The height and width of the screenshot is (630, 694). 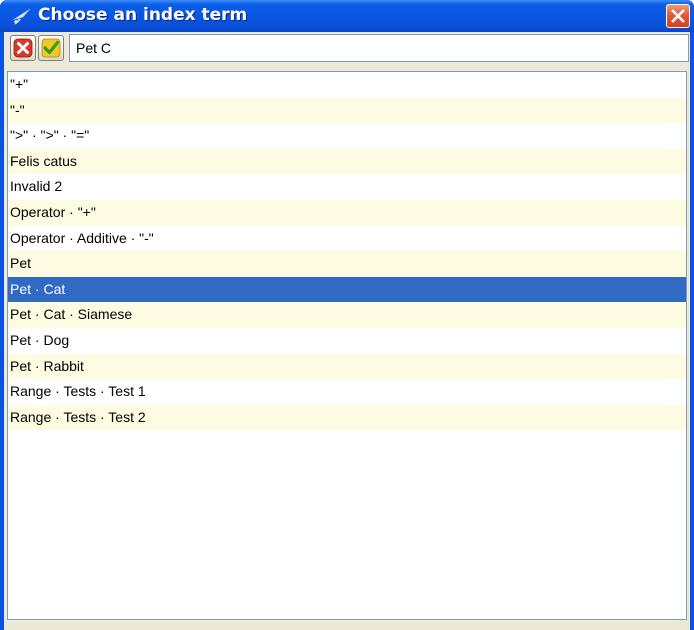 What do you see at coordinates (347, 264) in the screenshot?
I see `list-item: Pet` at bounding box center [347, 264].